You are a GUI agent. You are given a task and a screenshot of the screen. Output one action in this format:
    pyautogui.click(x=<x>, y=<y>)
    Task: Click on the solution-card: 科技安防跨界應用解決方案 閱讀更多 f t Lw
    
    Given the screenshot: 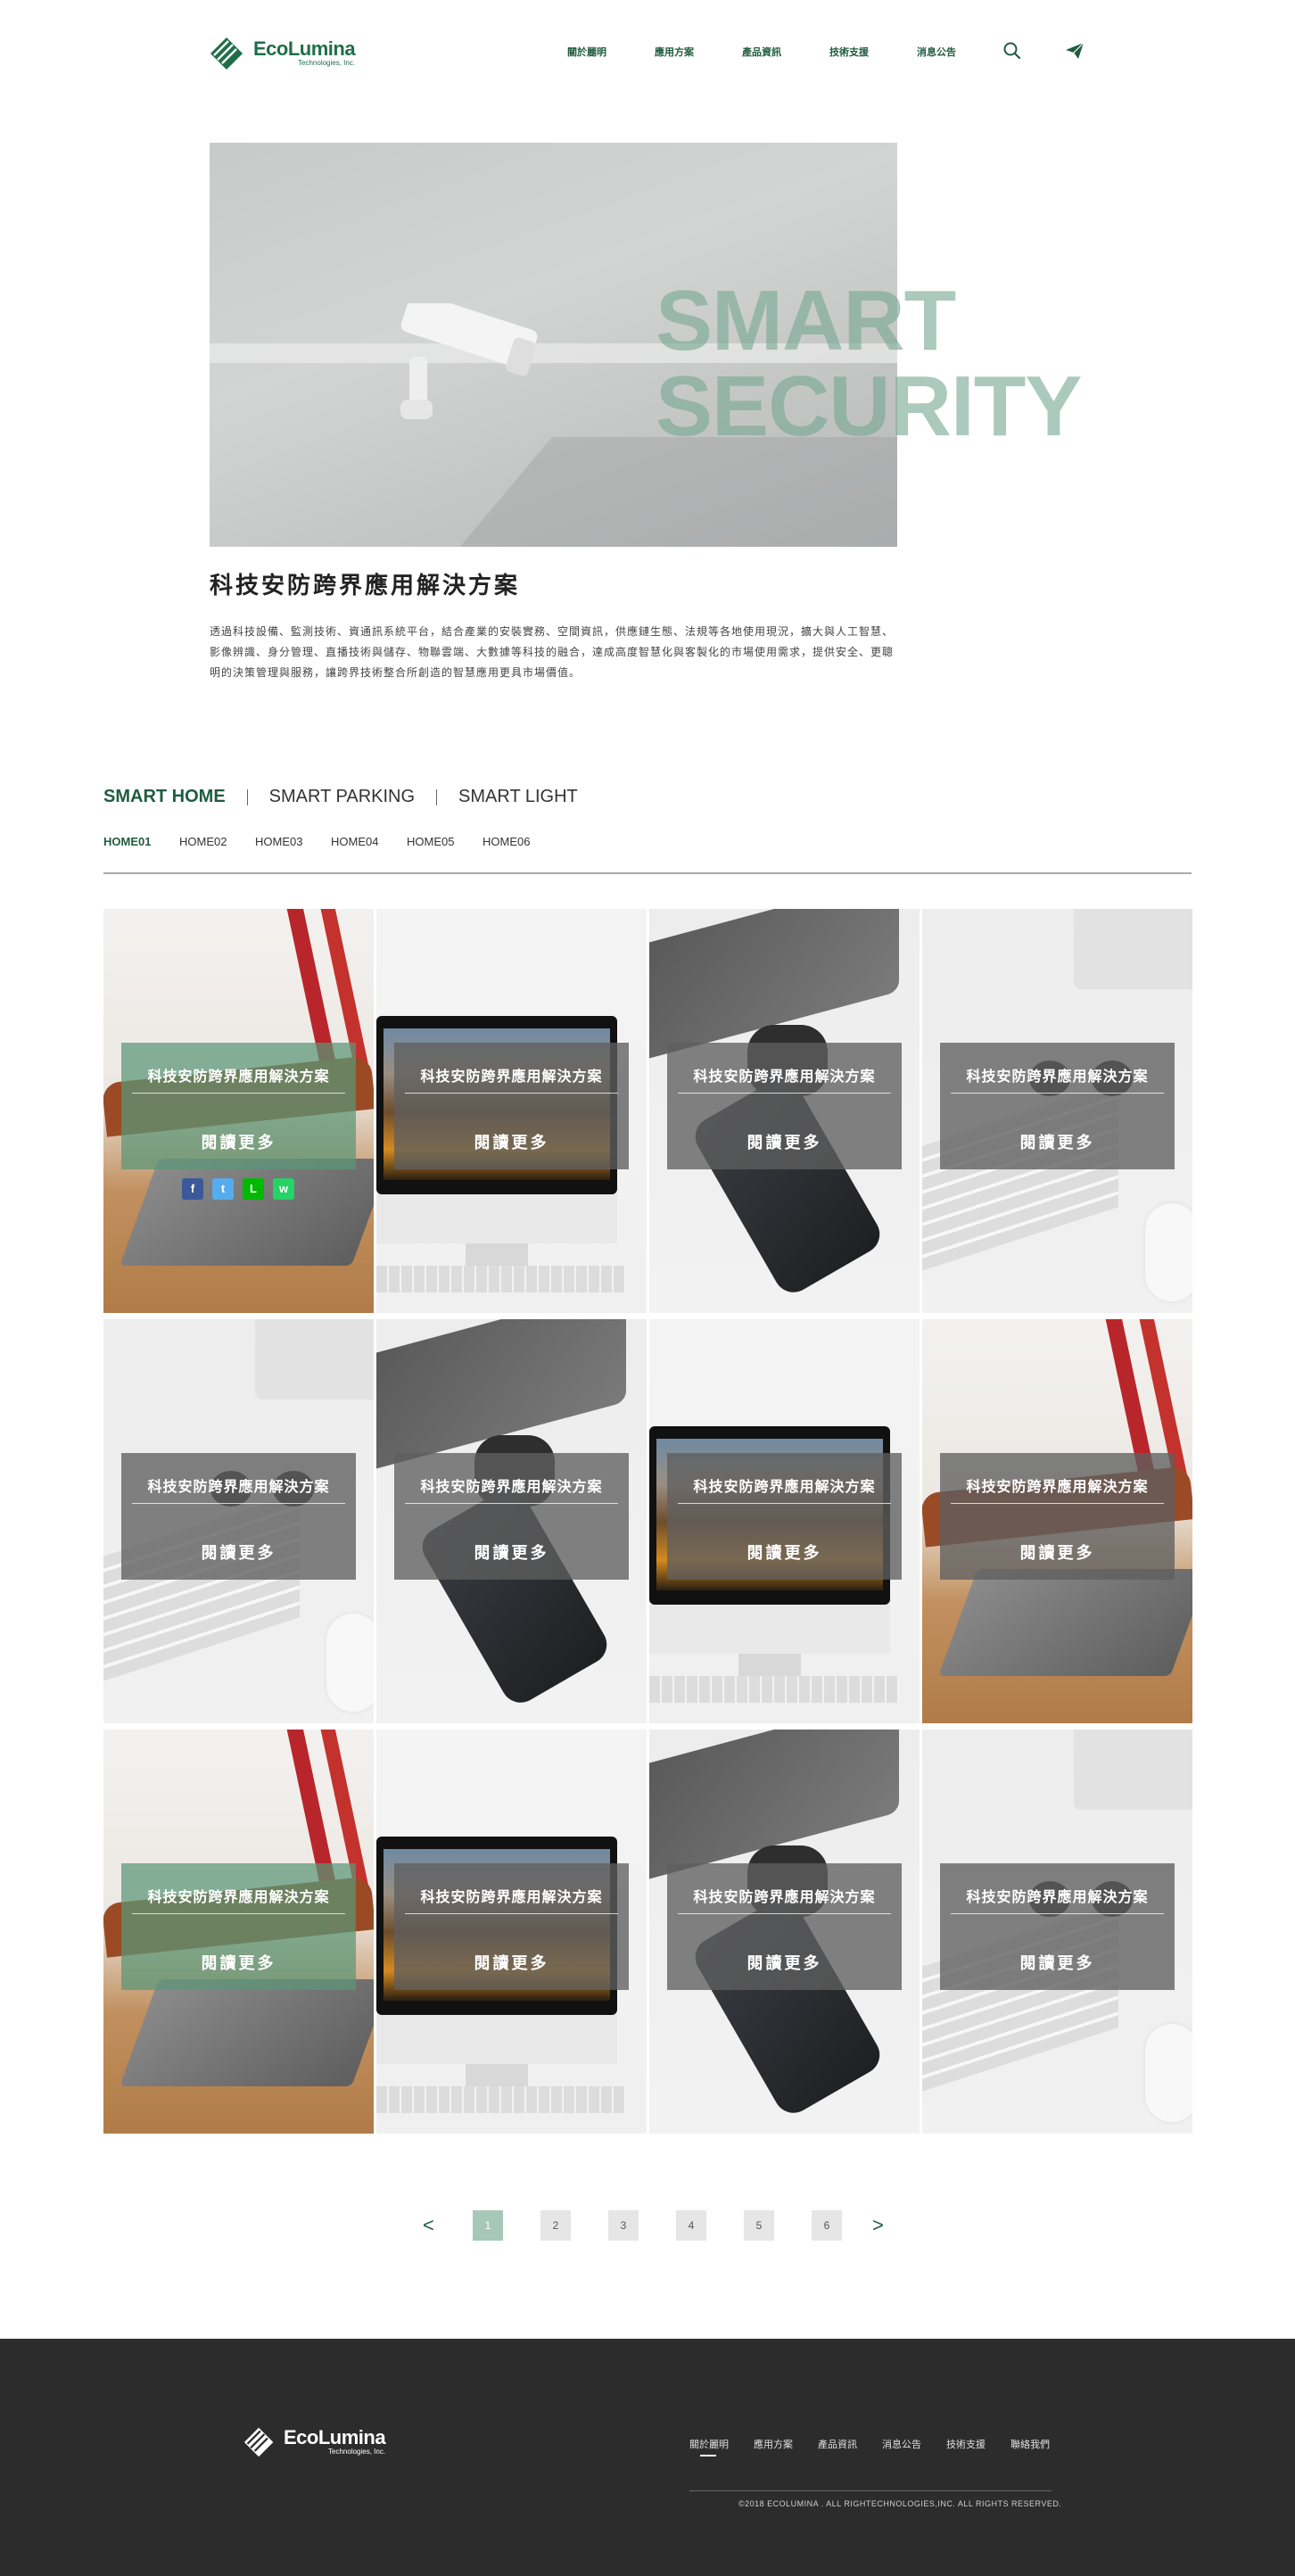 What is the action you would take?
    pyautogui.click(x=238, y=1111)
    